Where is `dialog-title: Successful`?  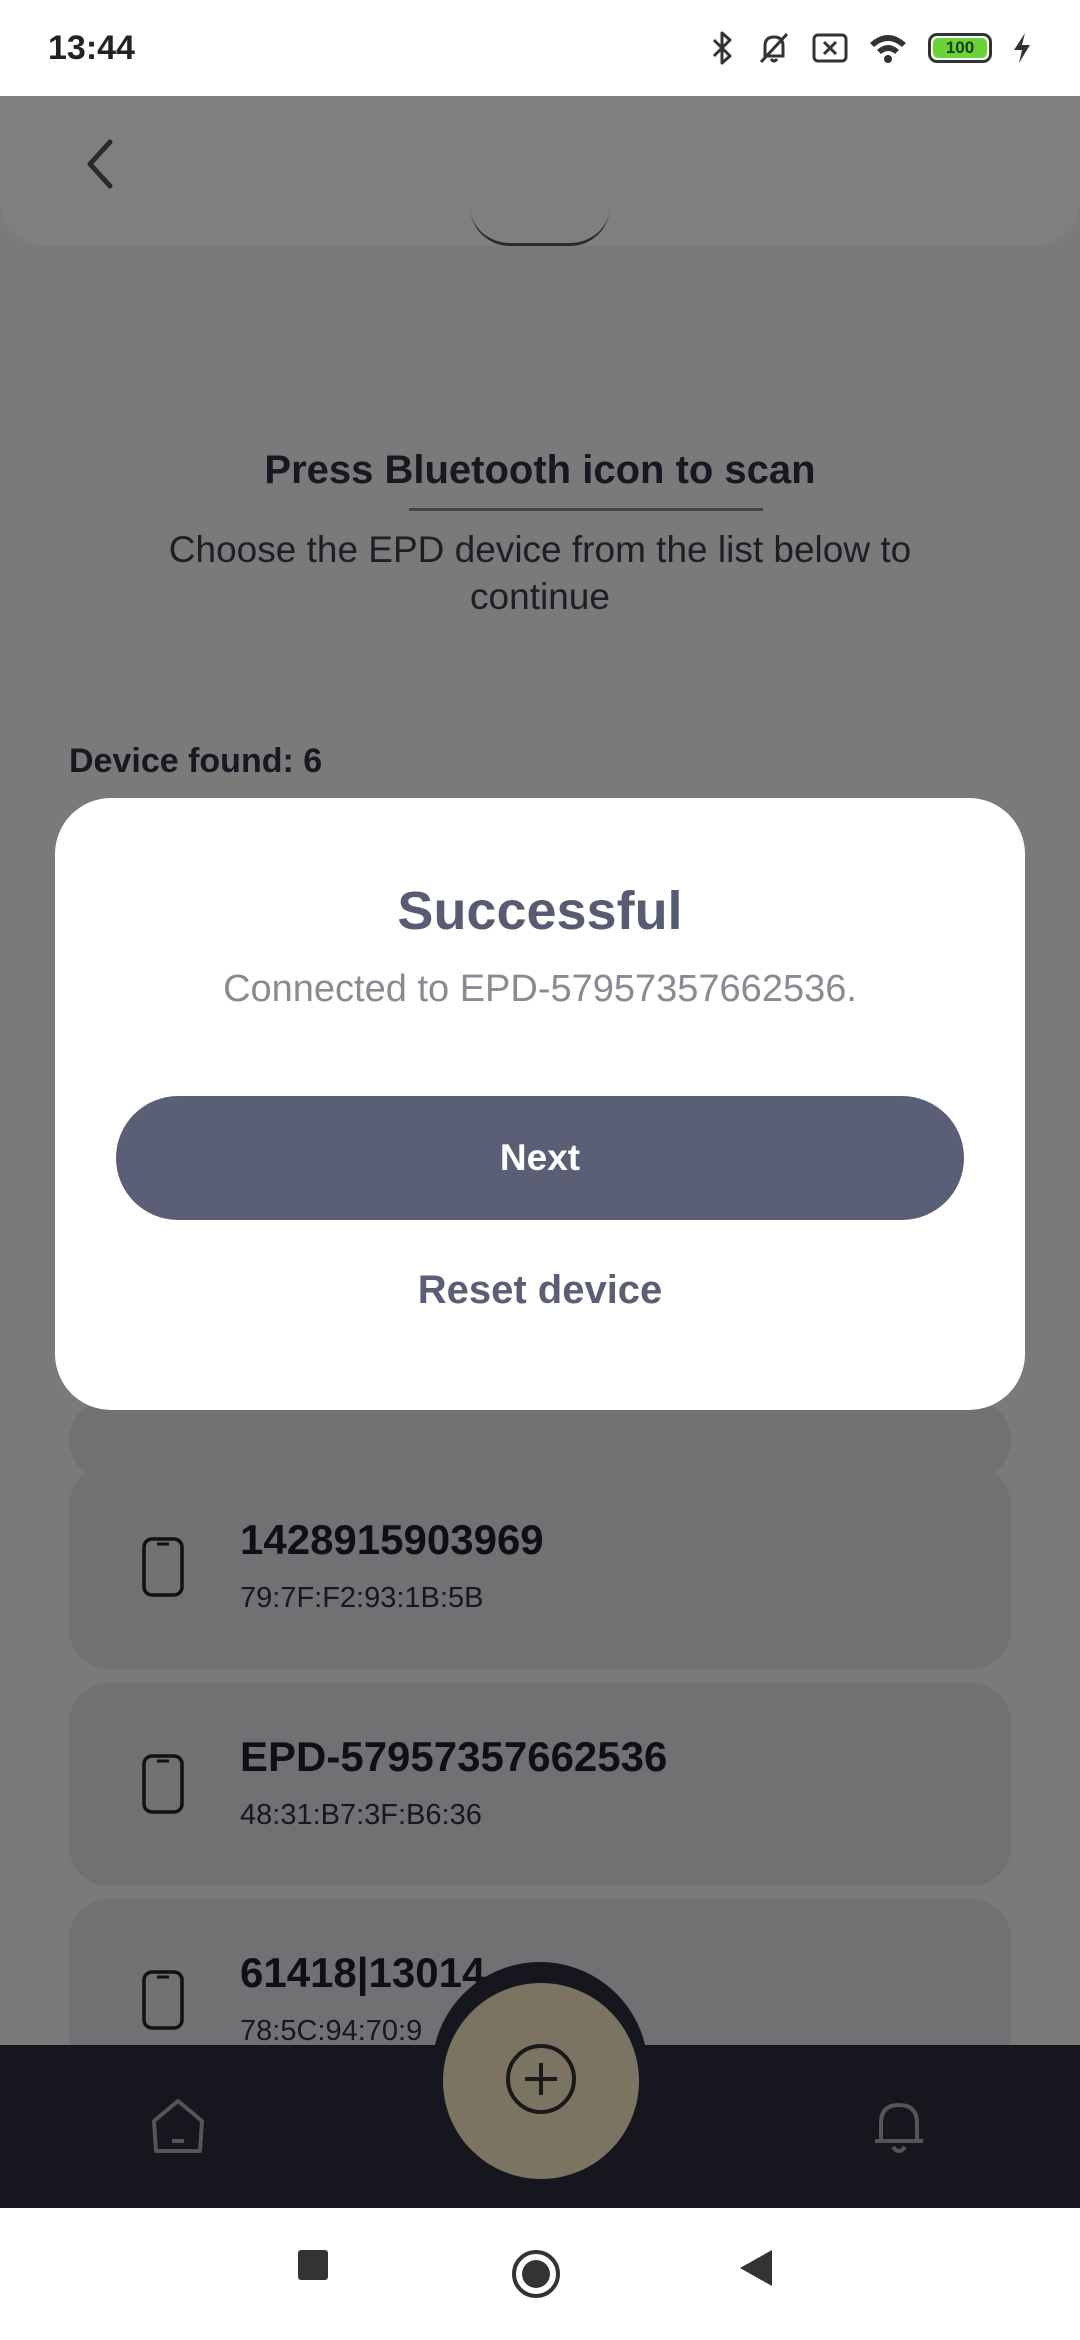
dialog-title: Successful is located at coordinates (540, 911).